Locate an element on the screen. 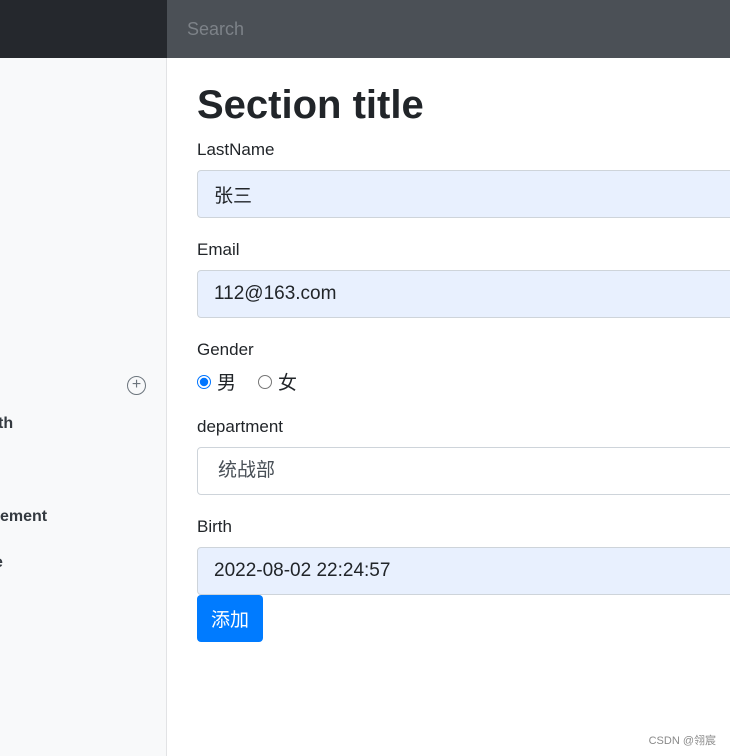 The height and width of the screenshot is (756, 730). sidebar-item: th is located at coordinates (6, 424).